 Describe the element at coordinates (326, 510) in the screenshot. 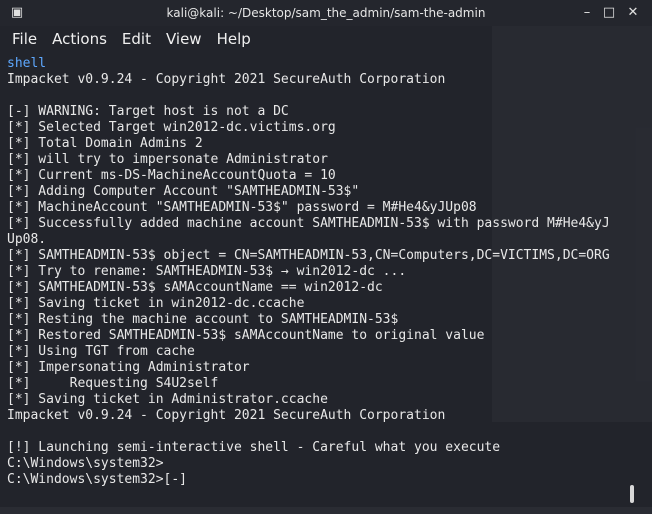

I see `window-bottom-edge` at that location.